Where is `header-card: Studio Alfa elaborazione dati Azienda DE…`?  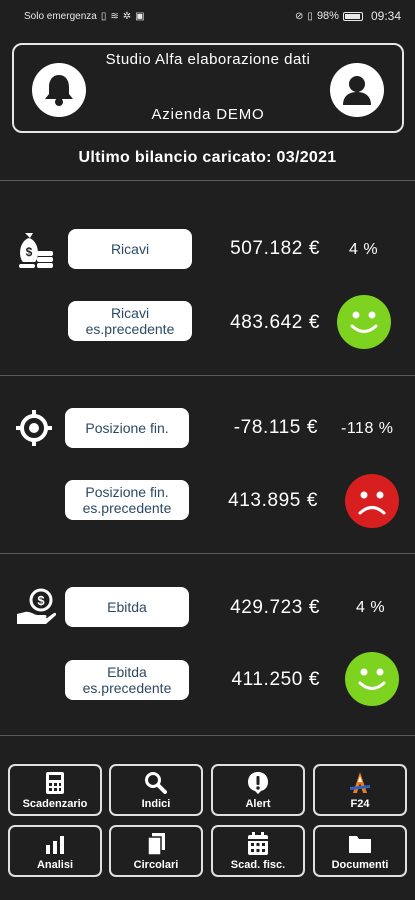 header-card: Studio Alfa elaborazione dati Azienda DE… is located at coordinates (208, 88).